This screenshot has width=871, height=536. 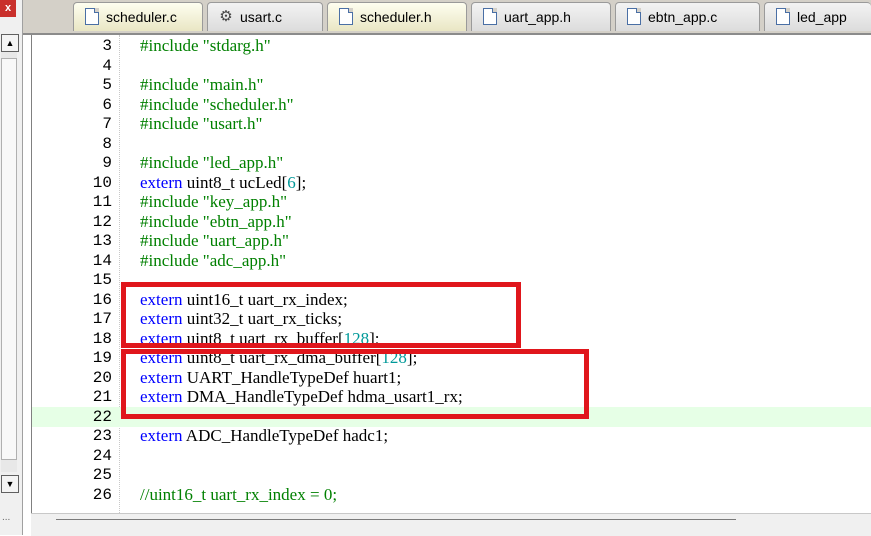 What do you see at coordinates (822, 17) in the screenshot?
I see `tab-label: led_app` at bounding box center [822, 17].